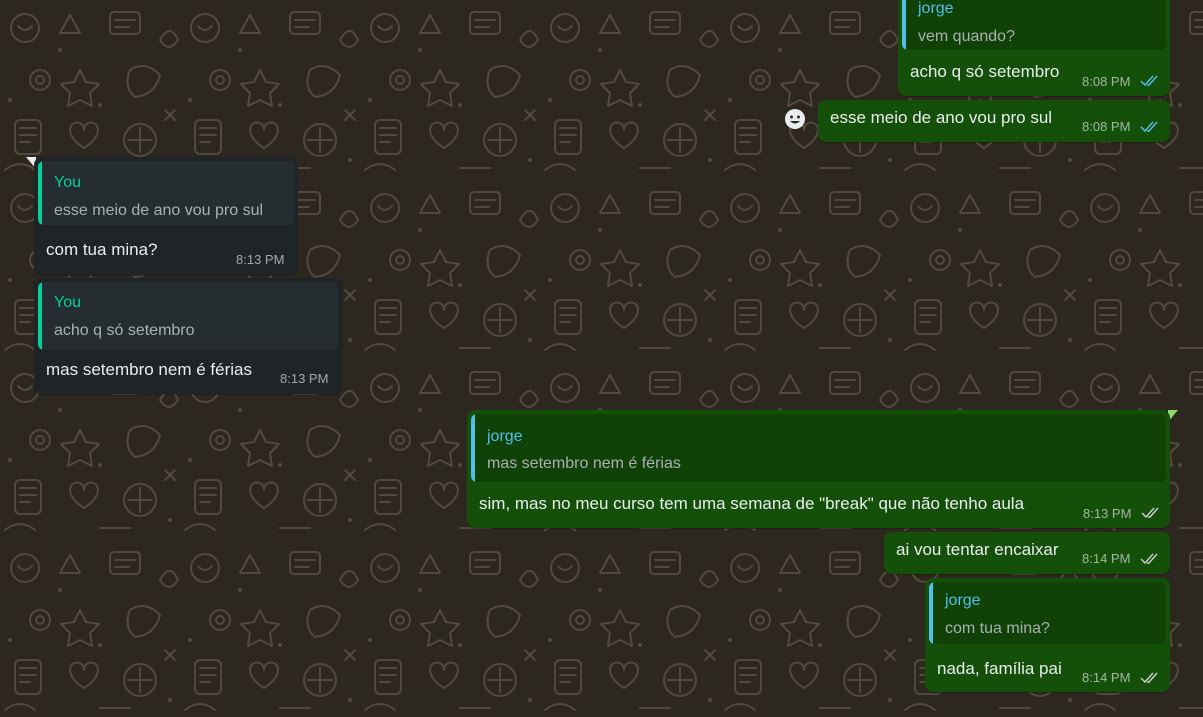 The image size is (1203, 717). Describe the element at coordinates (149, 369) in the screenshot. I see `message-text: mas setembro nem é férias` at that location.